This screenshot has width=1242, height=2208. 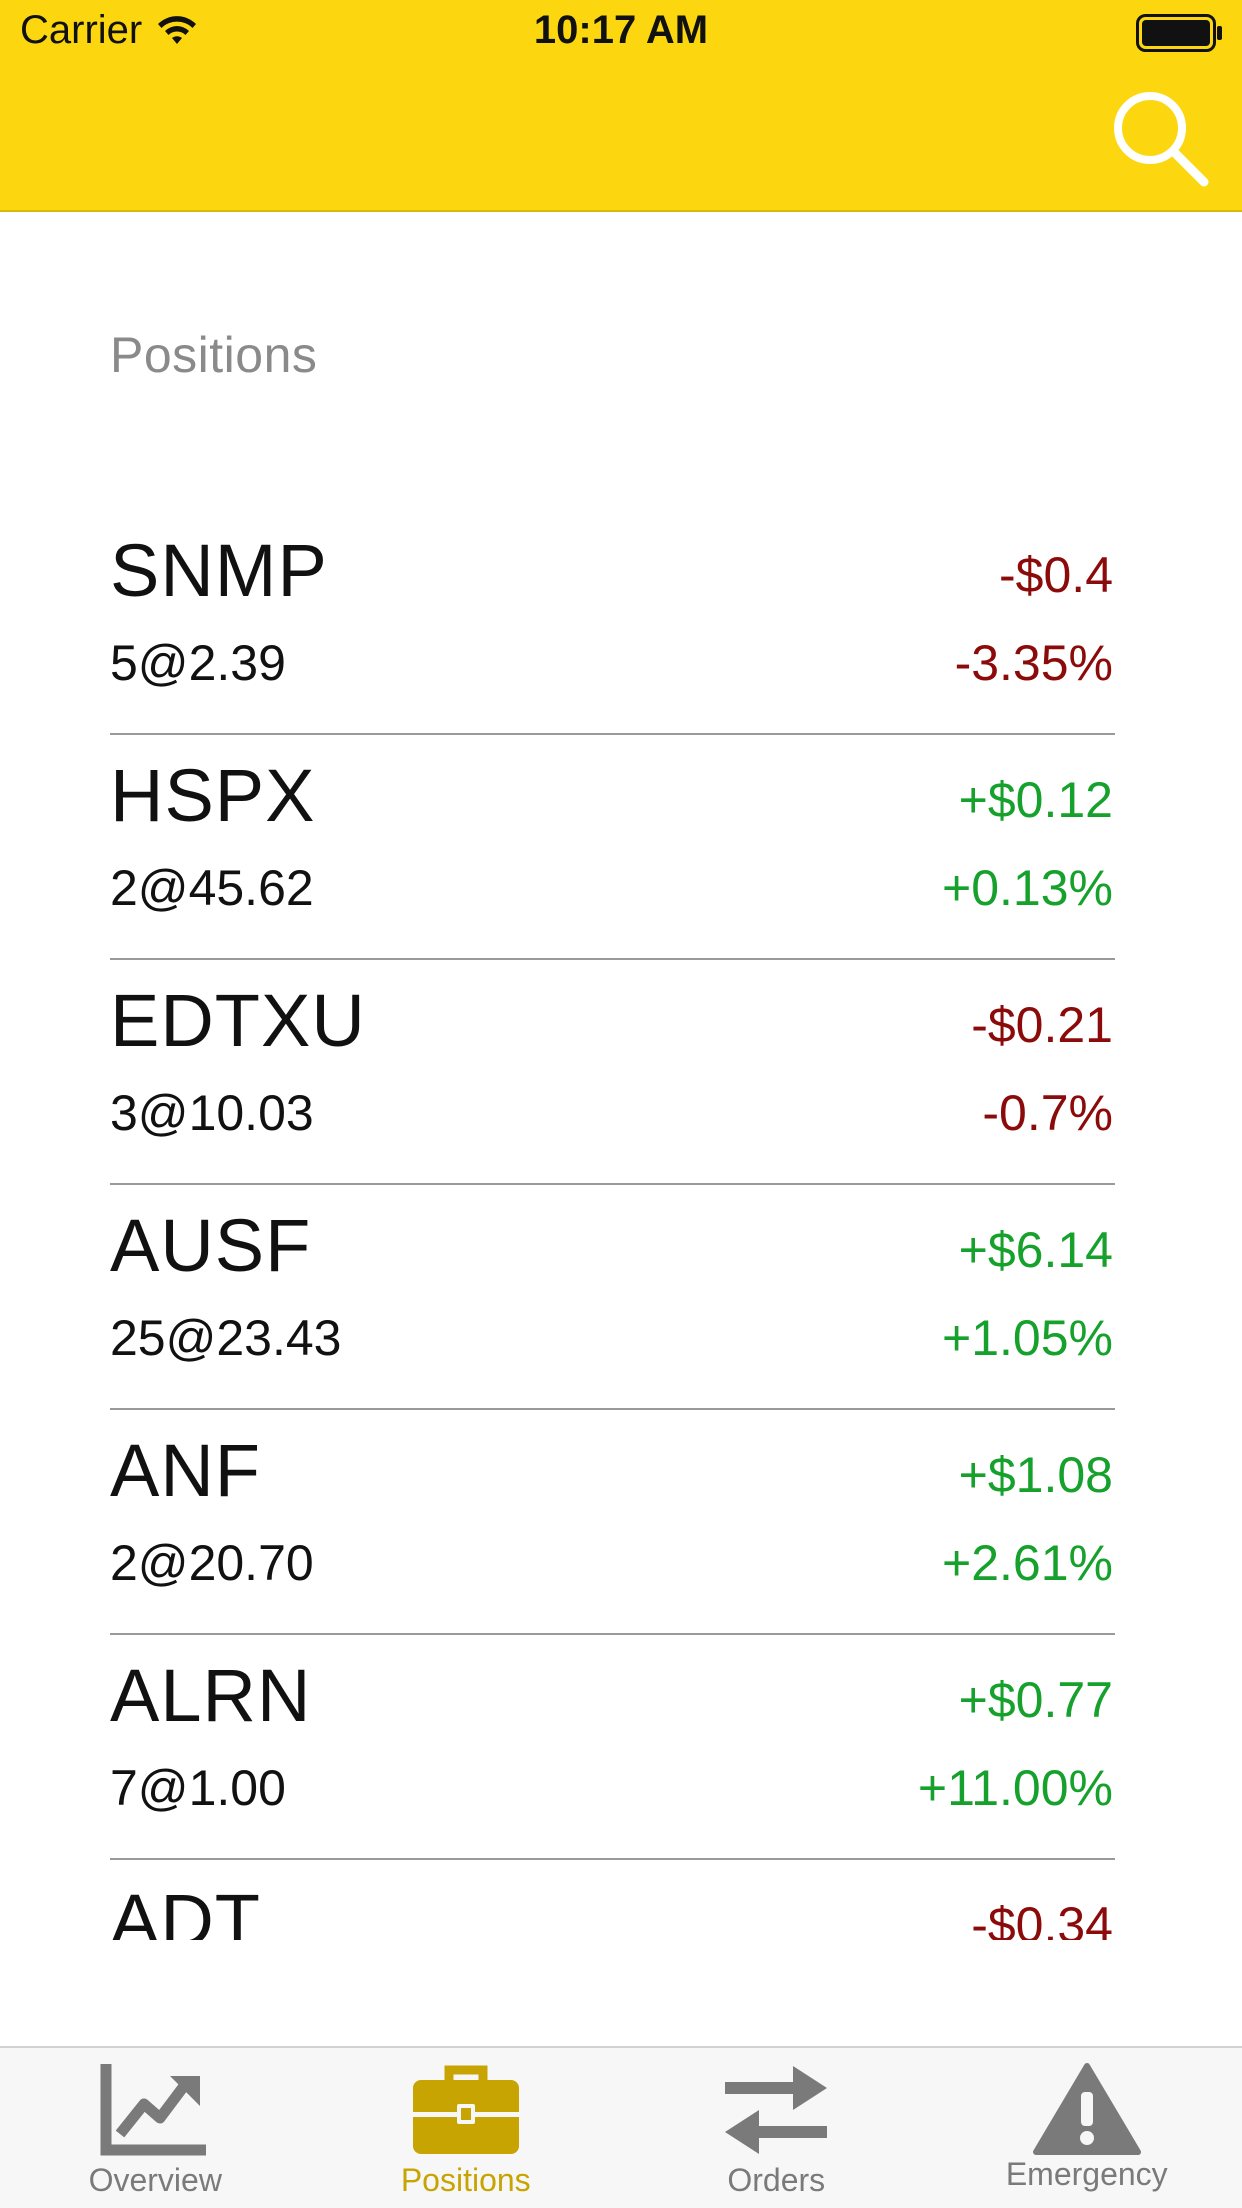 I want to click on status-time: 10:17 AM, so click(x=621, y=30).